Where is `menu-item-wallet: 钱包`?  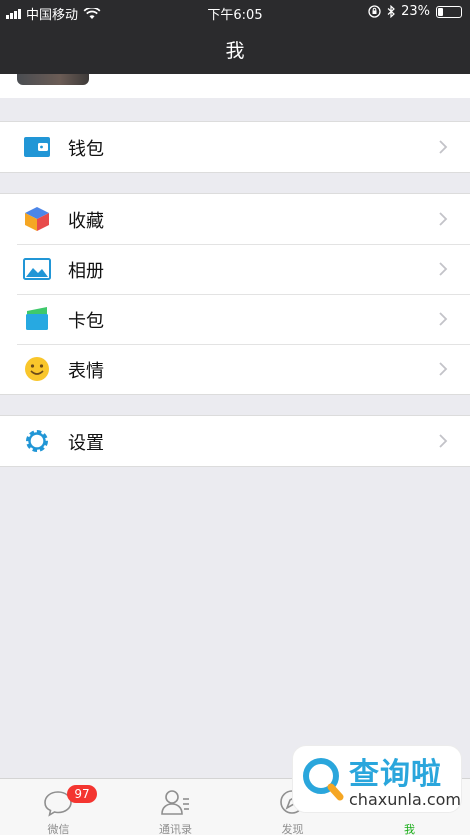
menu-item-wallet: 钱包 is located at coordinates (235, 147).